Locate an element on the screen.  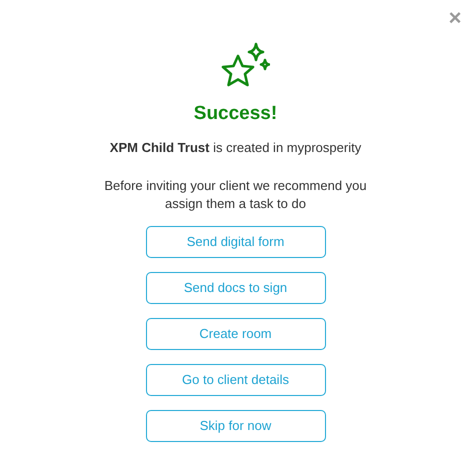
close-button: × is located at coordinates (455, 18).